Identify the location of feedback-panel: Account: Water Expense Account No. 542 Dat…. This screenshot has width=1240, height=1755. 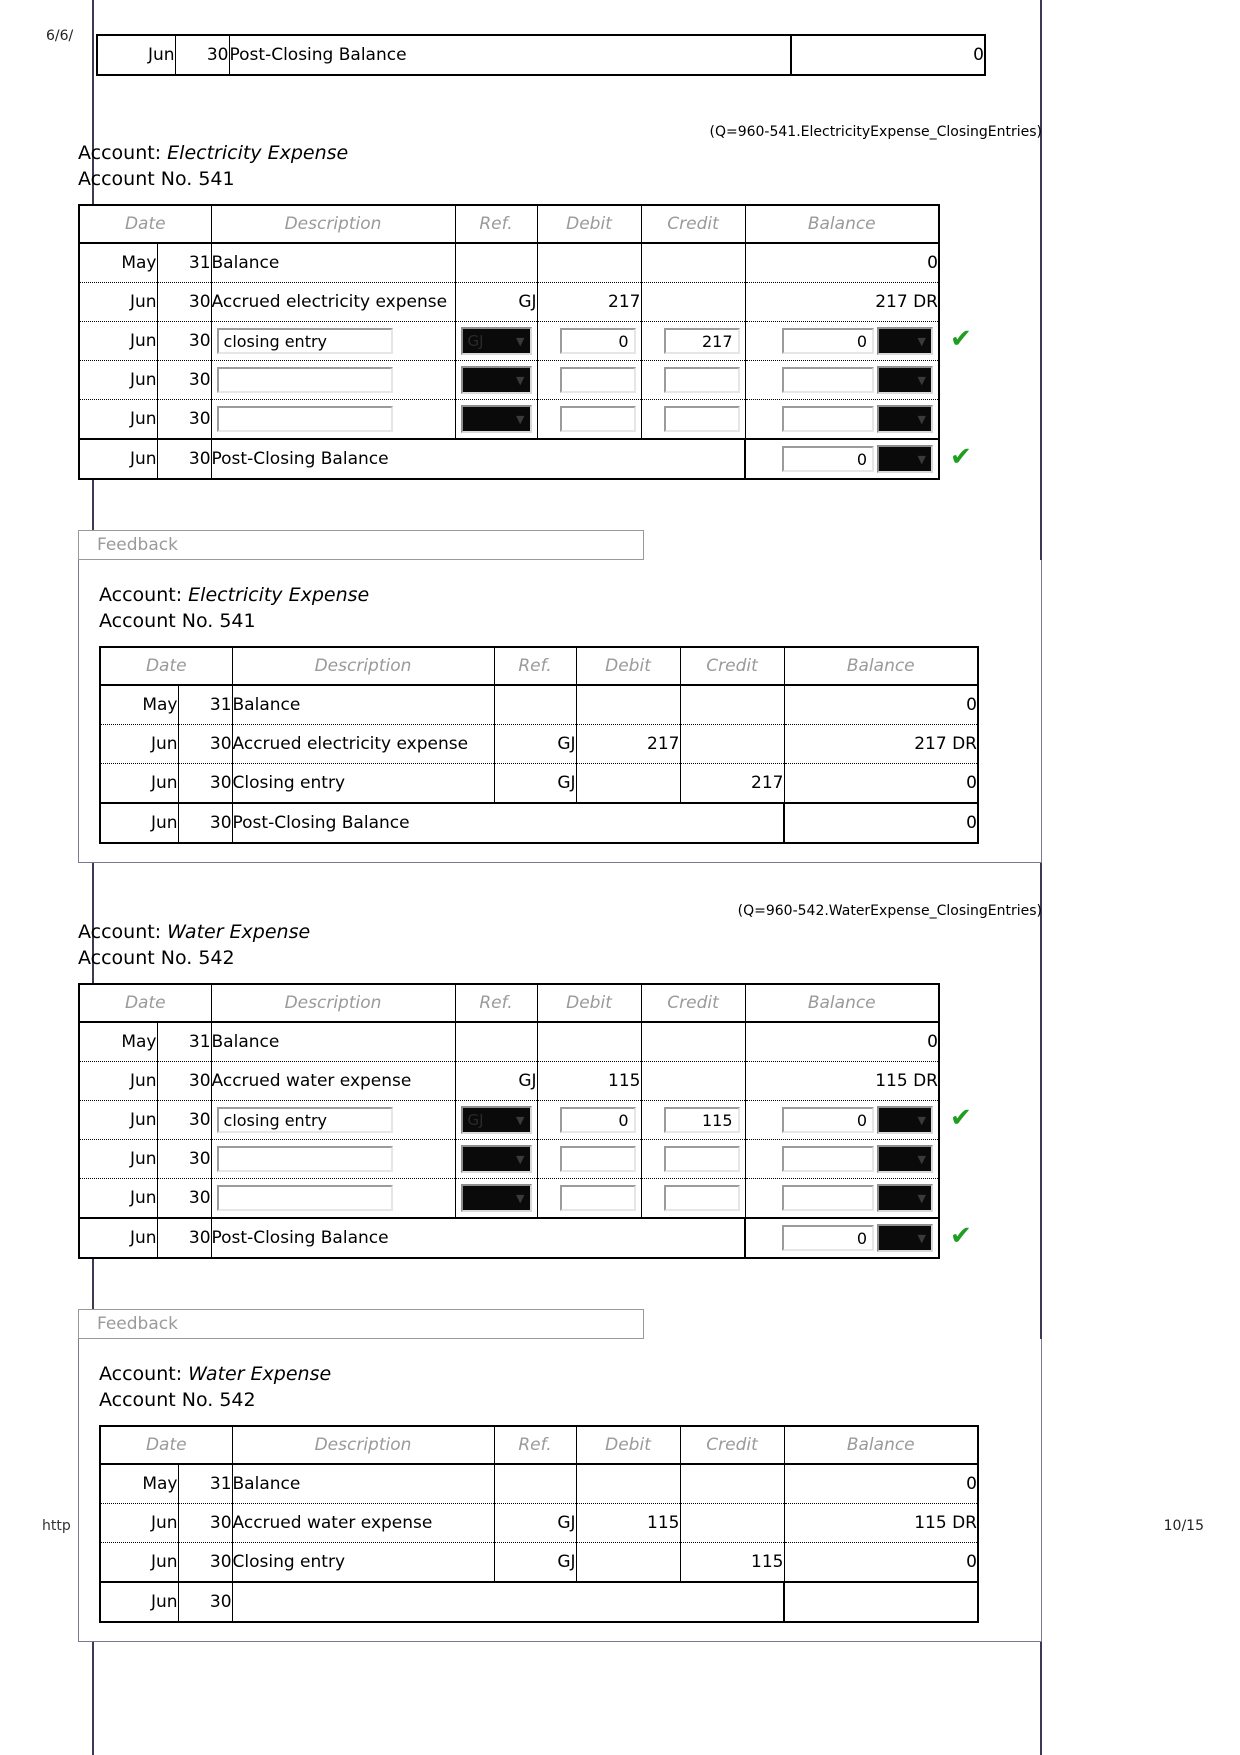
(560, 1490).